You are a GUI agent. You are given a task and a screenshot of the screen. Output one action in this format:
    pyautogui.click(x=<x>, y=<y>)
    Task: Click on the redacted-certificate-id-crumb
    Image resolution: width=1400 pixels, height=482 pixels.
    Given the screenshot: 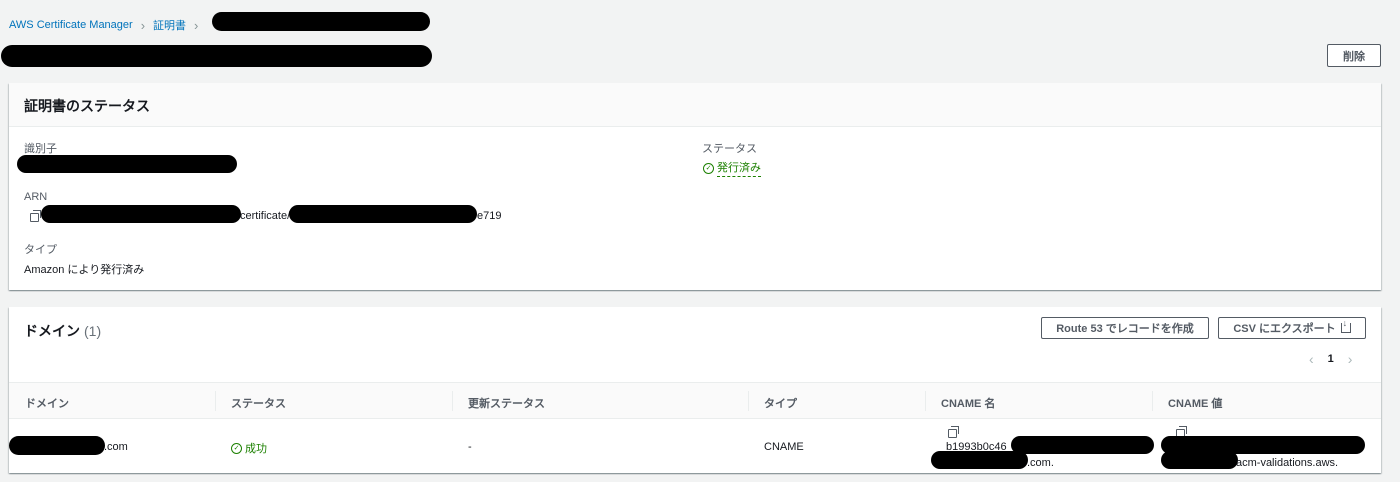 What is the action you would take?
    pyautogui.click(x=321, y=21)
    